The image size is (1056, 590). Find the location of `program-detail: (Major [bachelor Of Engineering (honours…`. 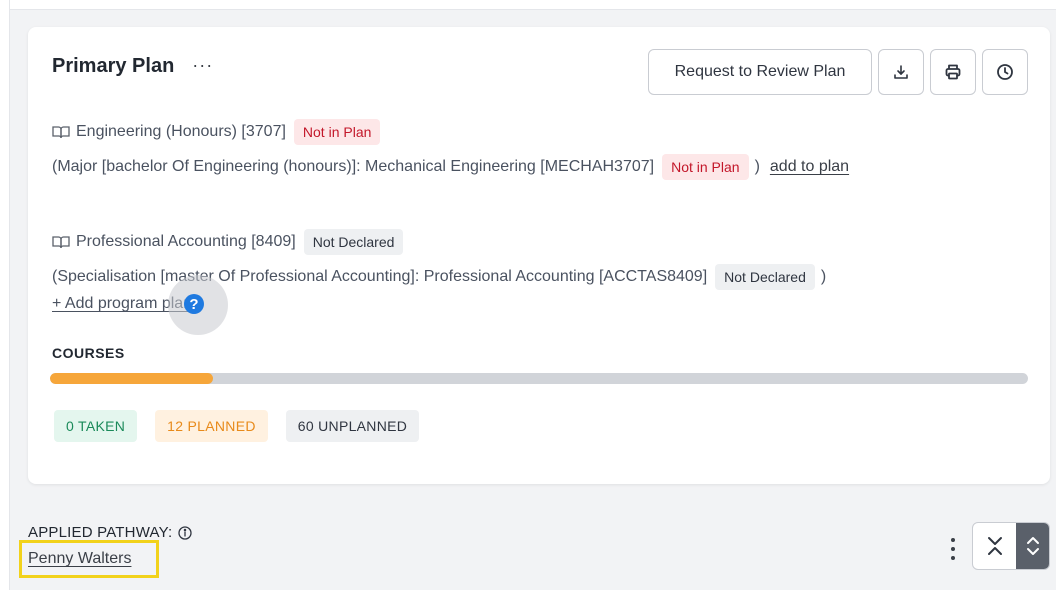

program-detail: (Major [bachelor Of Engineering (honours… is located at coordinates (353, 166).